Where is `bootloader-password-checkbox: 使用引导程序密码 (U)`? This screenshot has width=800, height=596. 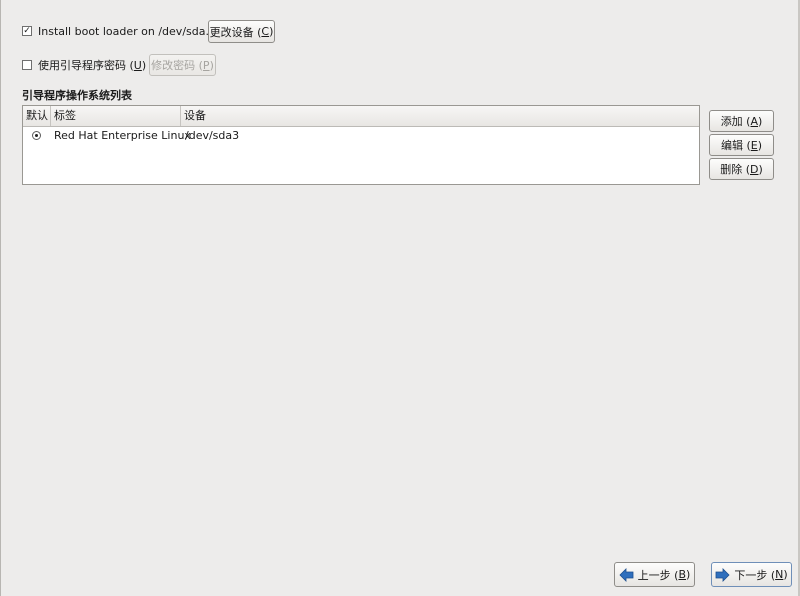
bootloader-password-checkbox: 使用引导程序密码 (U) is located at coordinates (84, 65).